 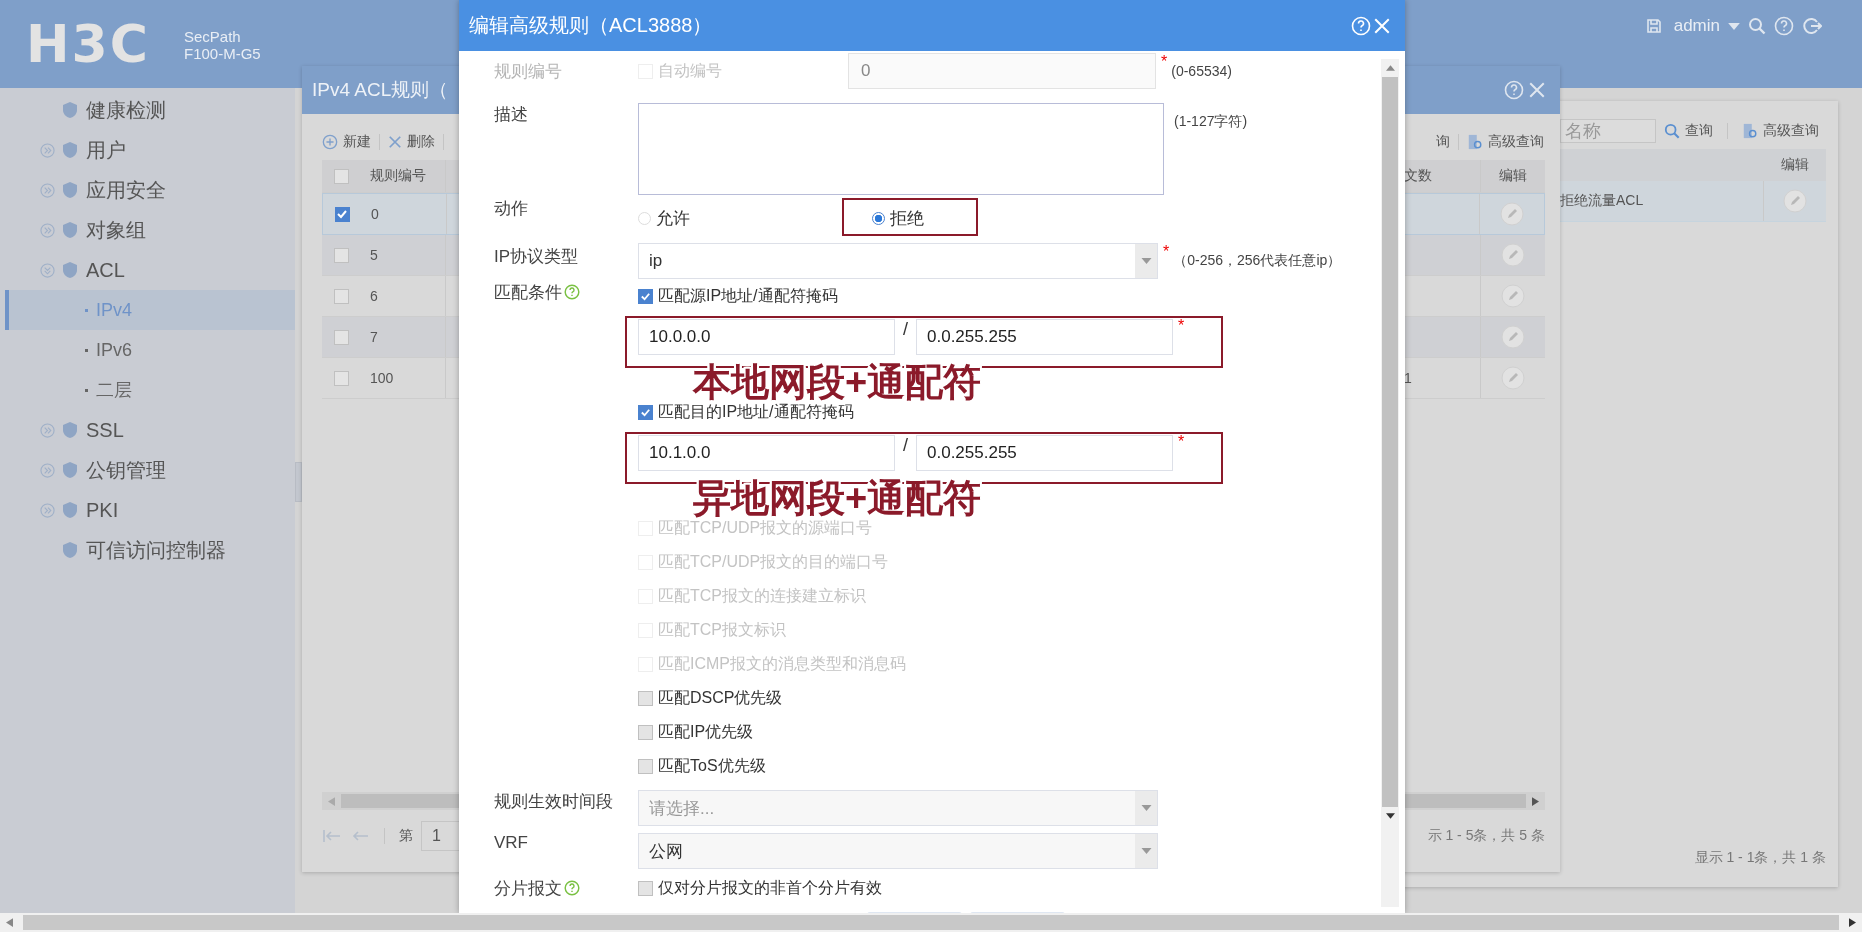 What do you see at coordinates (738, 296) in the screenshot?
I see `condition-checkbox: 匹配源IP地址/通配符掩码` at bounding box center [738, 296].